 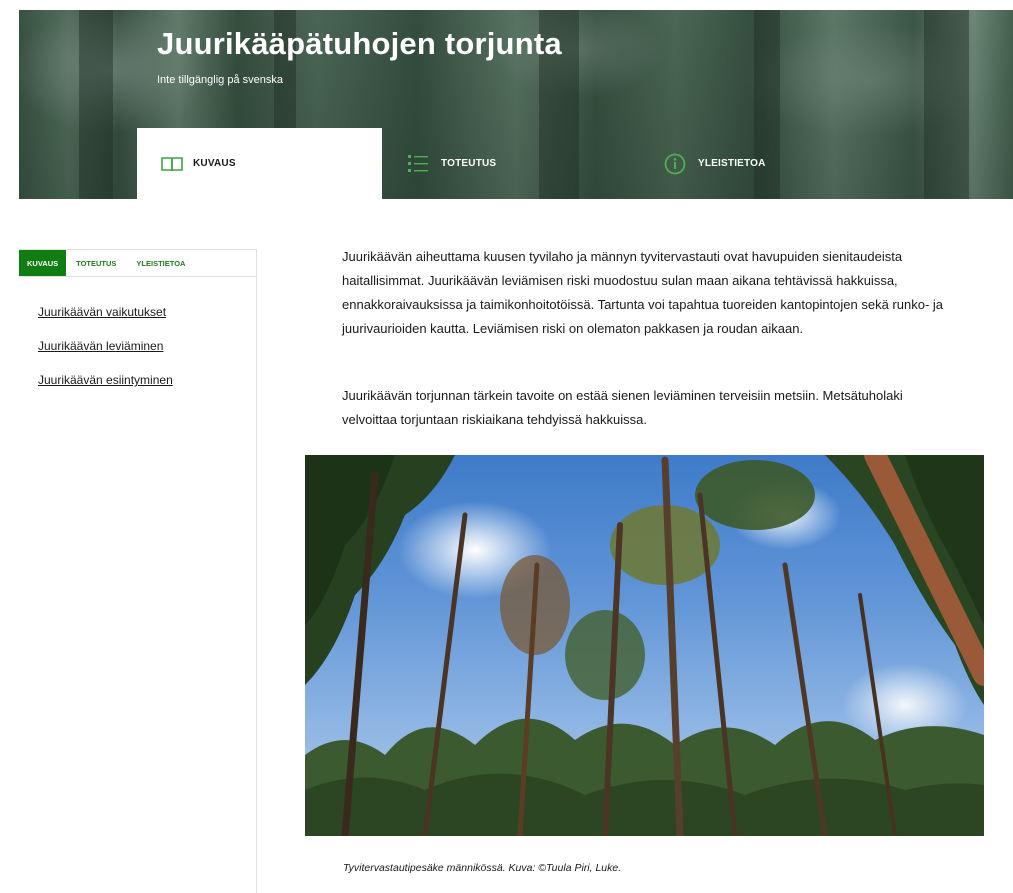 I want to click on tab-toteutus-label: TOTEUTUS, so click(x=469, y=163).